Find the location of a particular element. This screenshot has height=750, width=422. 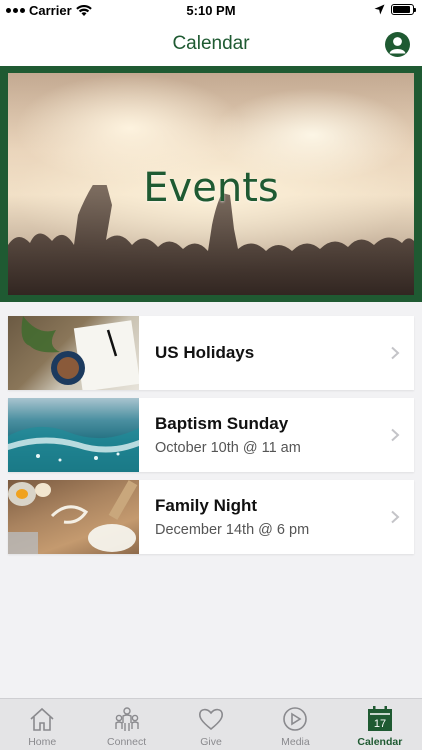

status-time: 5:10 PM is located at coordinates (211, 10).